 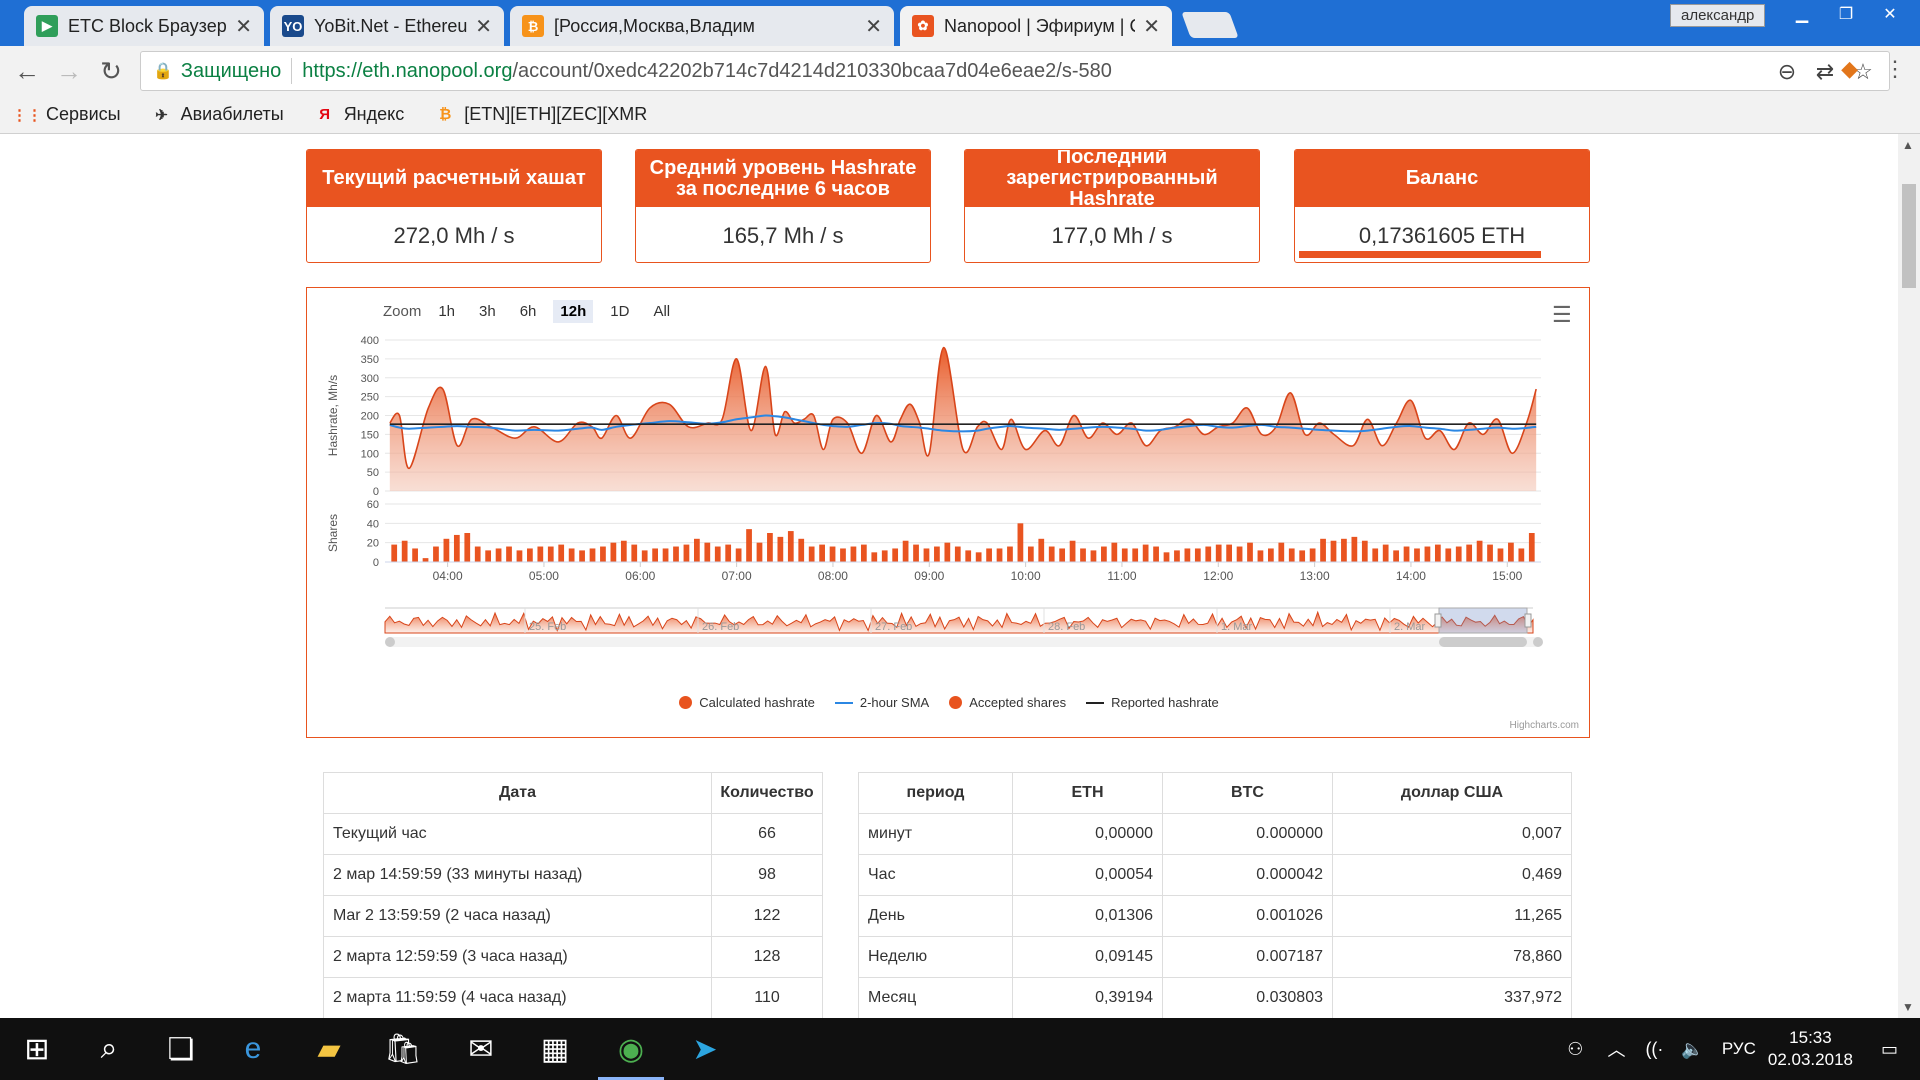 I want to click on reload-button: ↻, so click(x=111, y=71).